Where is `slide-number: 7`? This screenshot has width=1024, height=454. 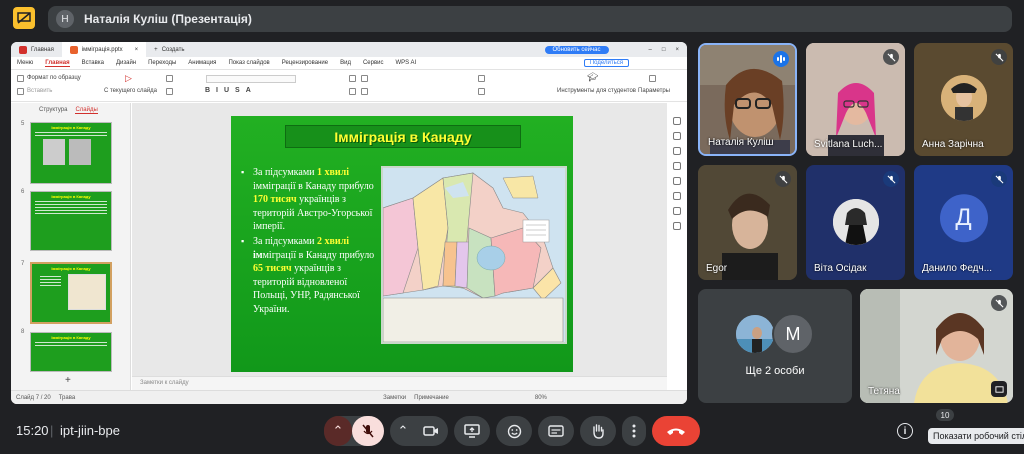 slide-number: 7 is located at coordinates (23, 264).